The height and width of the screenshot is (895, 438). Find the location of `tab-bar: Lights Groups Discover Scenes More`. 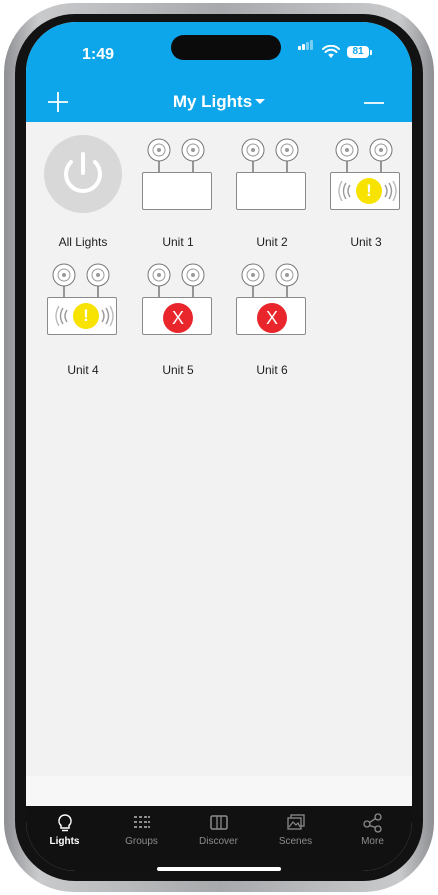

tab-bar: Lights Groups Discover Scenes More is located at coordinates (219, 838).